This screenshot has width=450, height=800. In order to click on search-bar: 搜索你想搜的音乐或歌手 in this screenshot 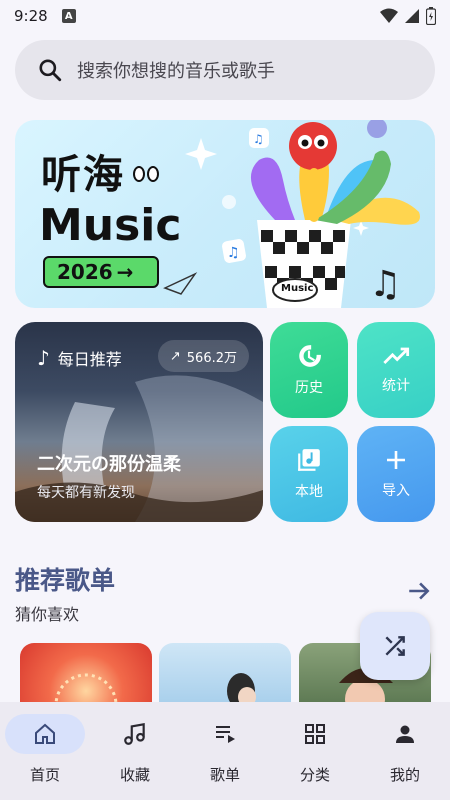, I will do `click(225, 70)`.